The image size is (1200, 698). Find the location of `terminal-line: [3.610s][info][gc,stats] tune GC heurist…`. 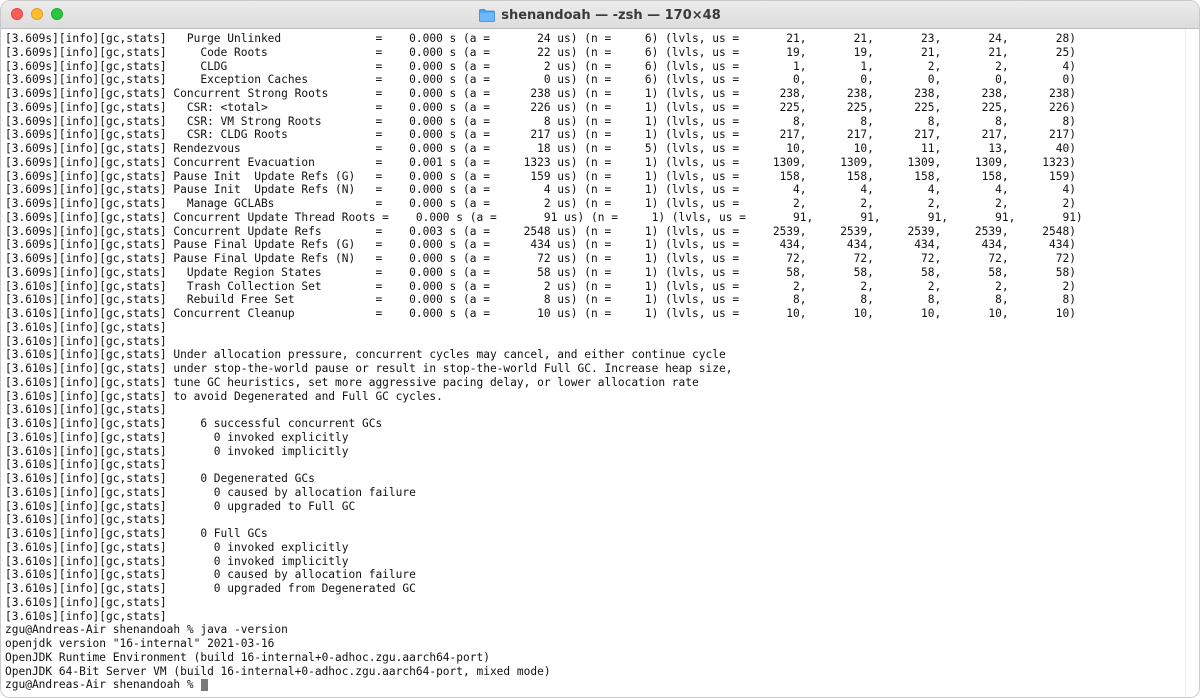

terminal-line: [3.610s][info][gc,stats] tune GC heurist… is located at coordinates (352, 382).